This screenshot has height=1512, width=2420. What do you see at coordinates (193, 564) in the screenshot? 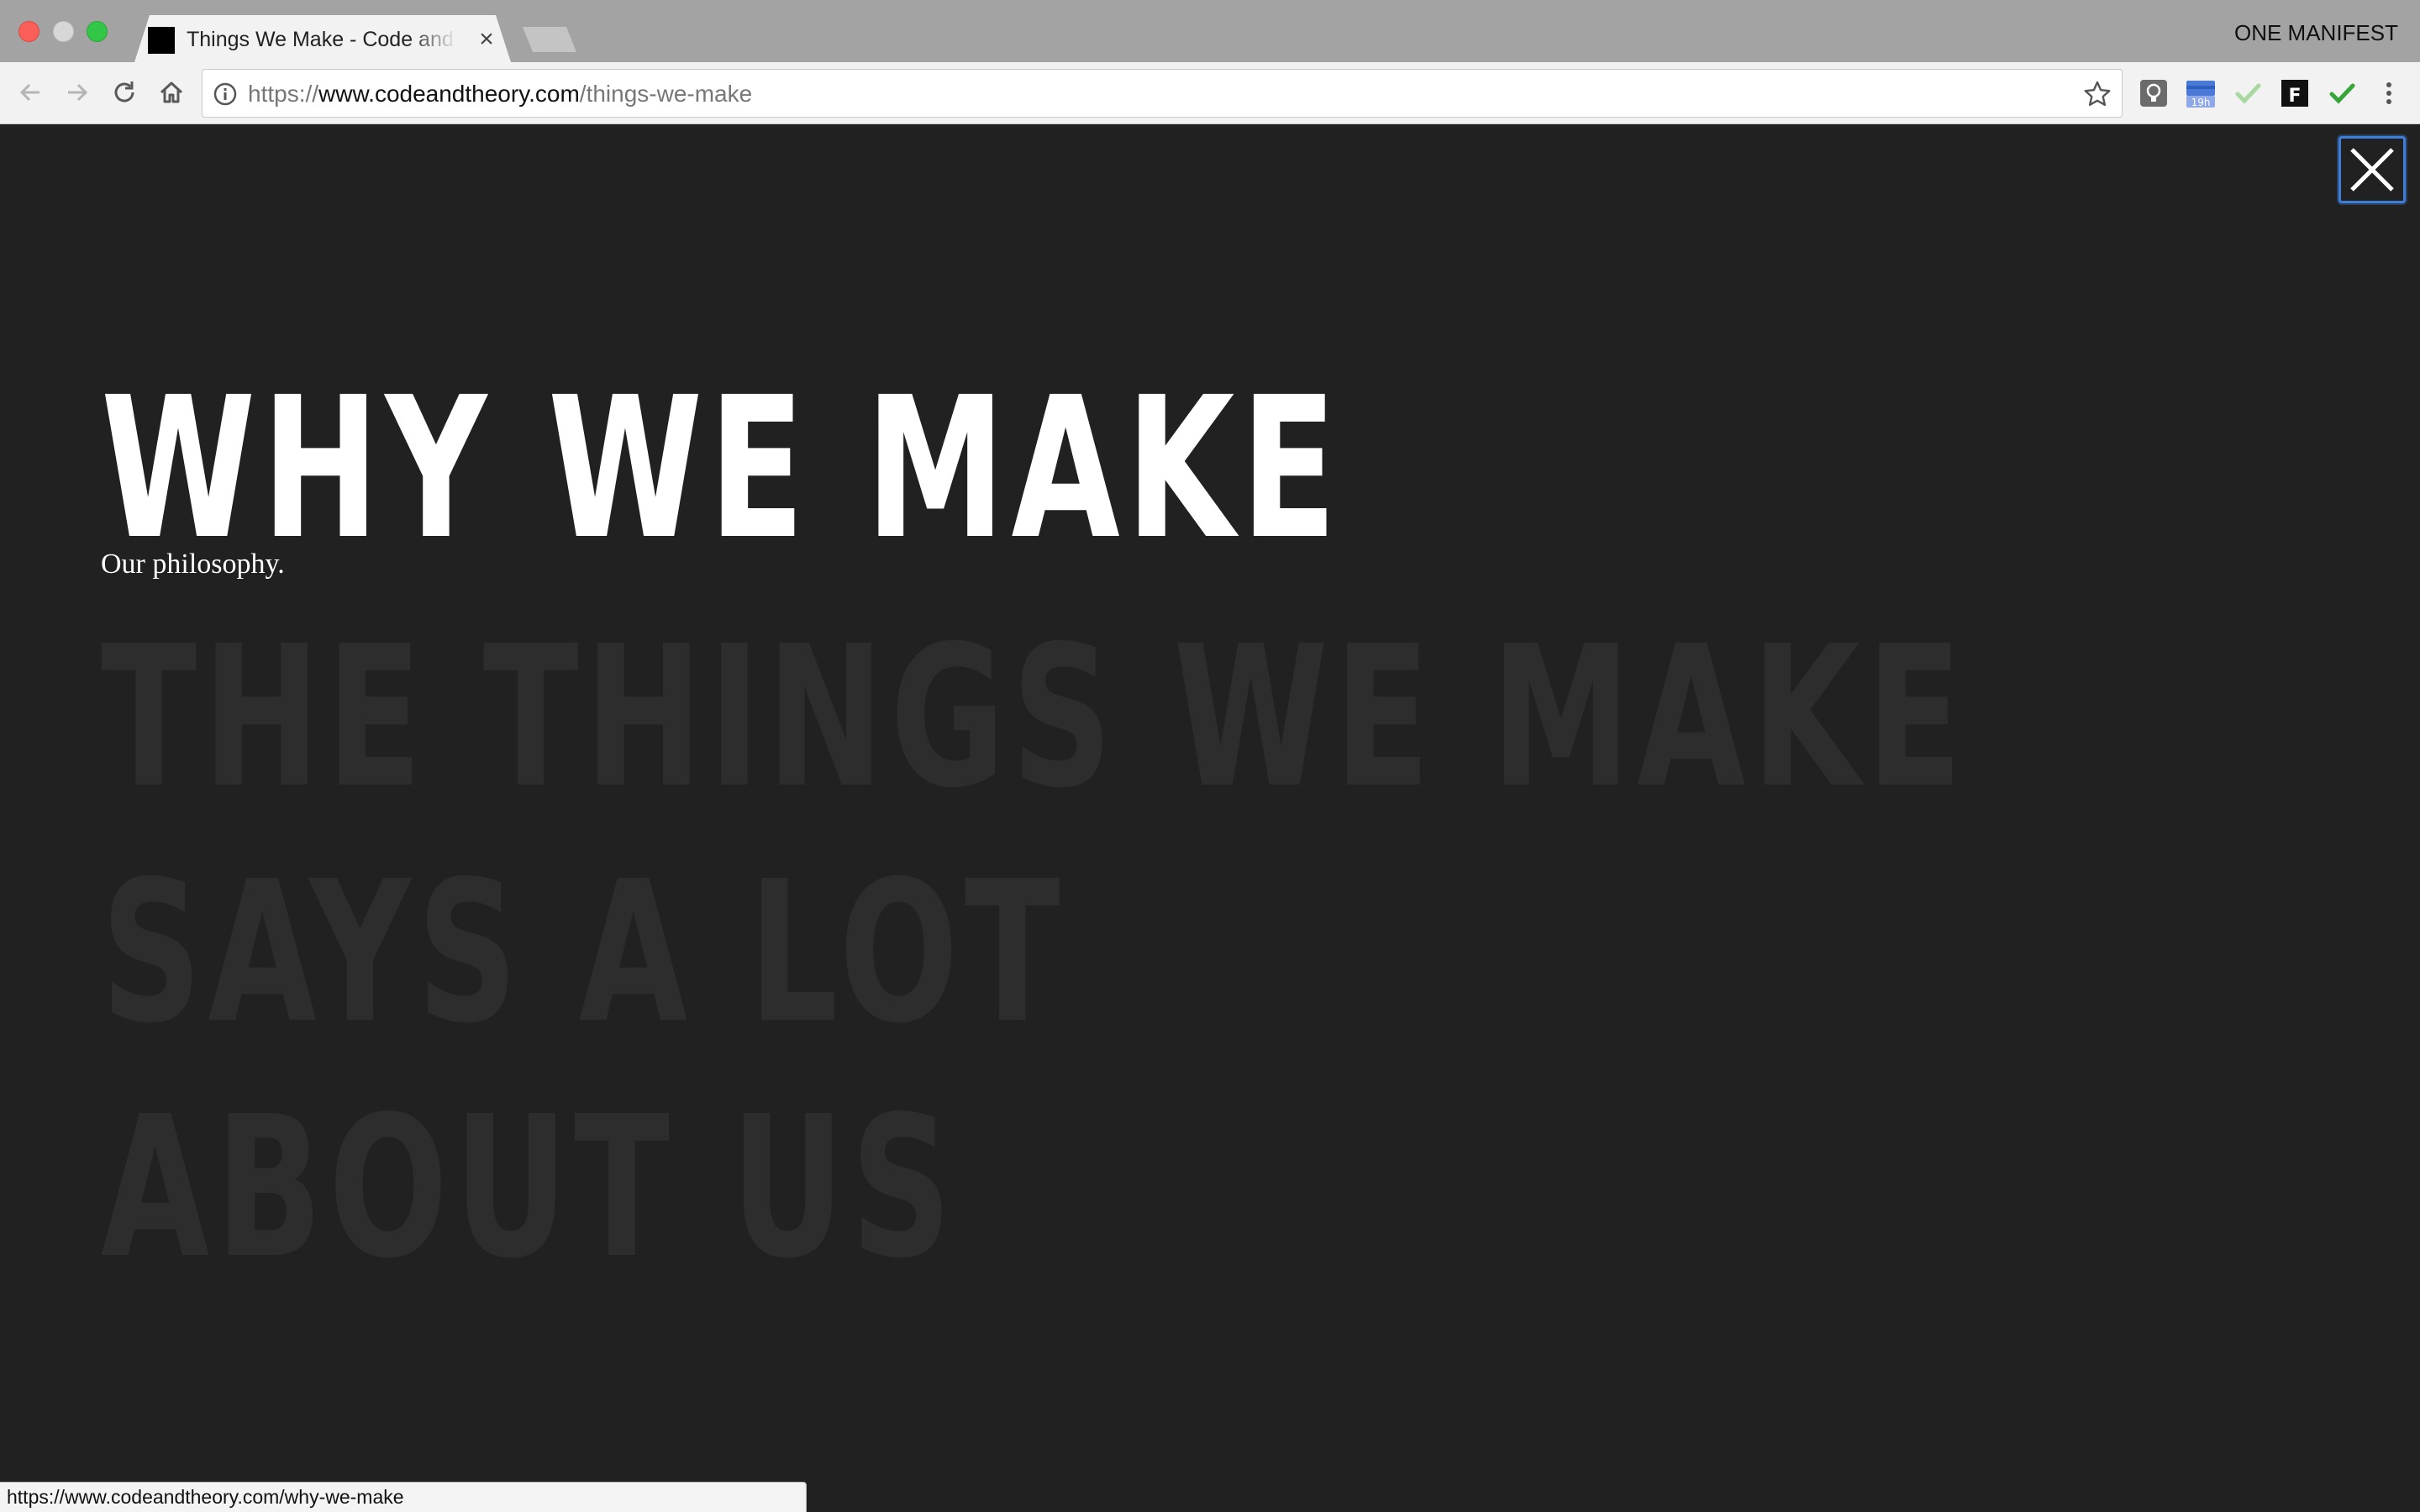
I see `page-subtitle: Our philosophy.` at bounding box center [193, 564].